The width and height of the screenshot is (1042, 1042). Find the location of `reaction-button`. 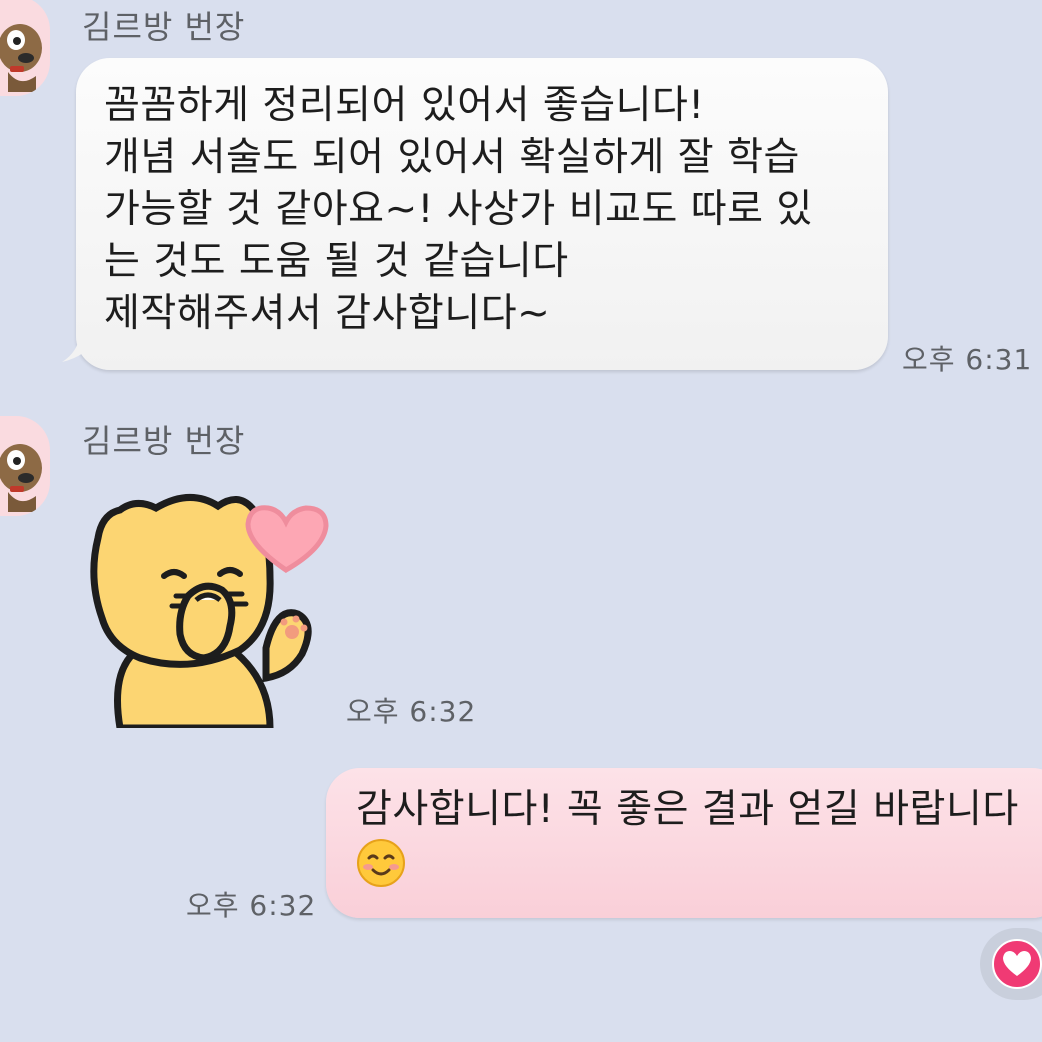

reaction-button is located at coordinates (1011, 964).